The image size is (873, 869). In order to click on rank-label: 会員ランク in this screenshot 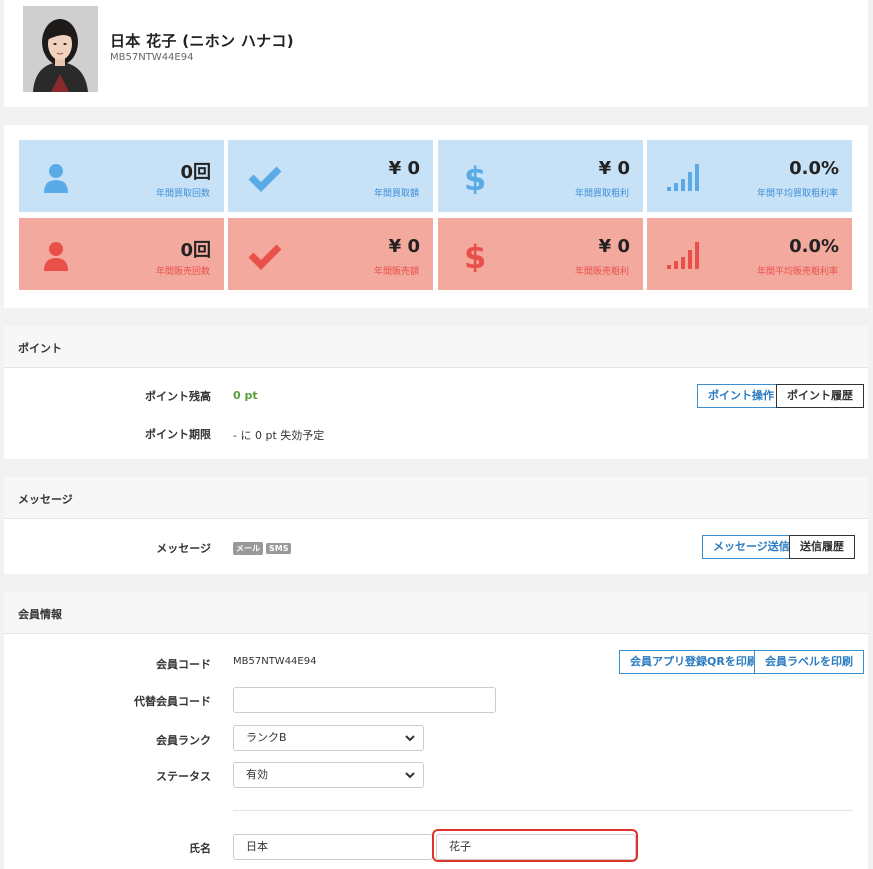, I will do `click(183, 740)`.